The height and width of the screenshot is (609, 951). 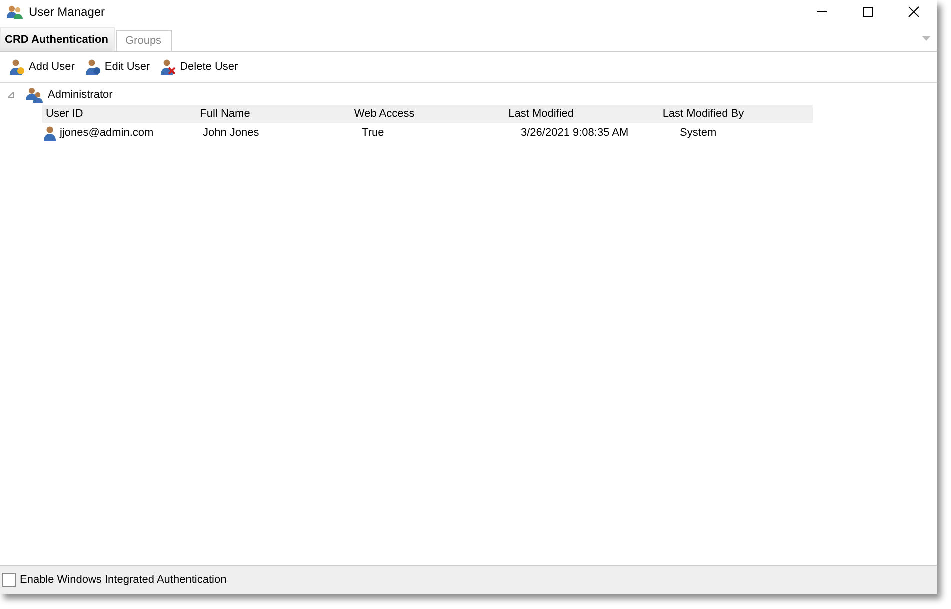 I want to click on table-cell: 3/26/2021 9:08:35 AM, so click(x=575, y=133).